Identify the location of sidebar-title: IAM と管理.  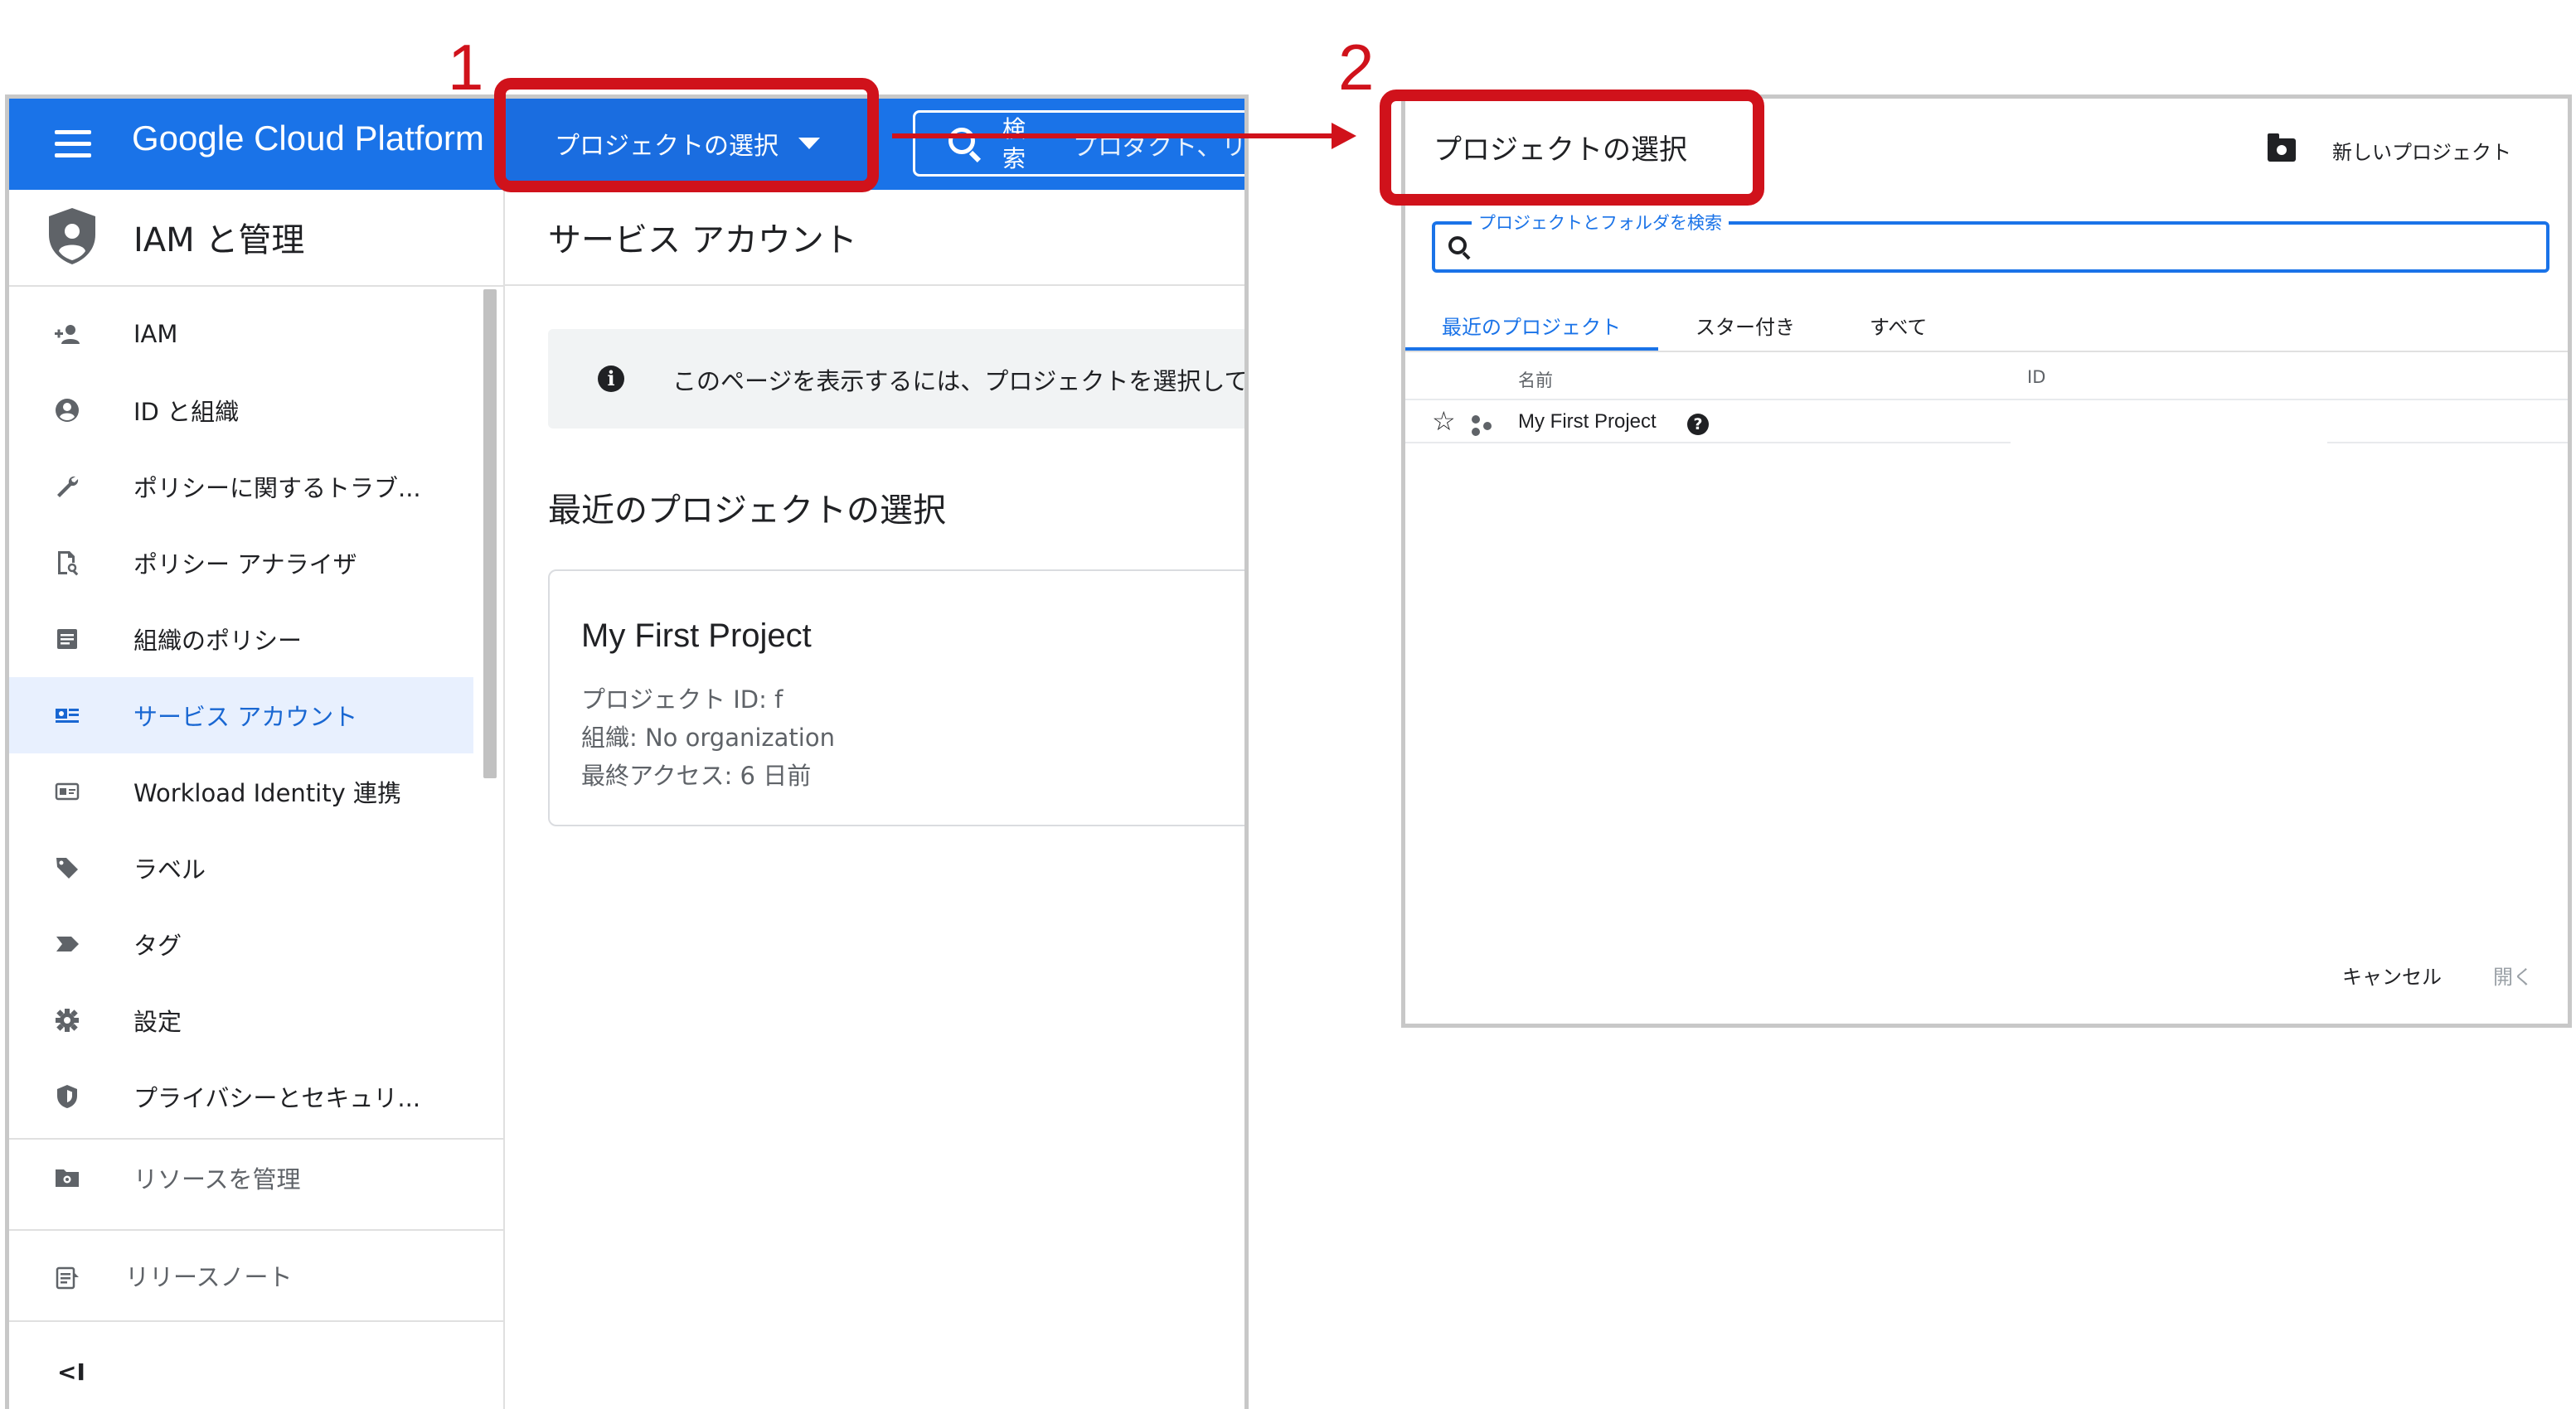
(219, 240).